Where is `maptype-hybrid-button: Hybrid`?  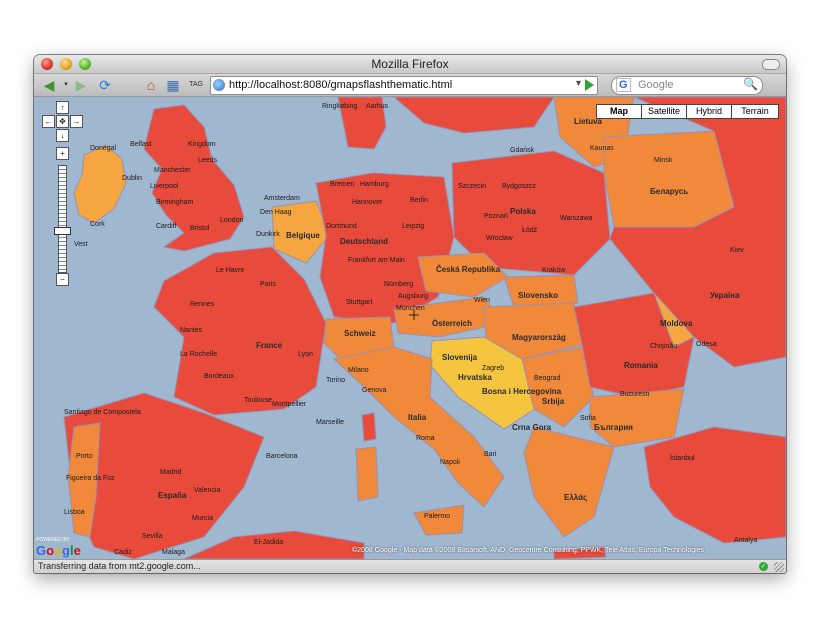 maptype-hybrid-button: Hybrid is located at coordinates (709, 111).